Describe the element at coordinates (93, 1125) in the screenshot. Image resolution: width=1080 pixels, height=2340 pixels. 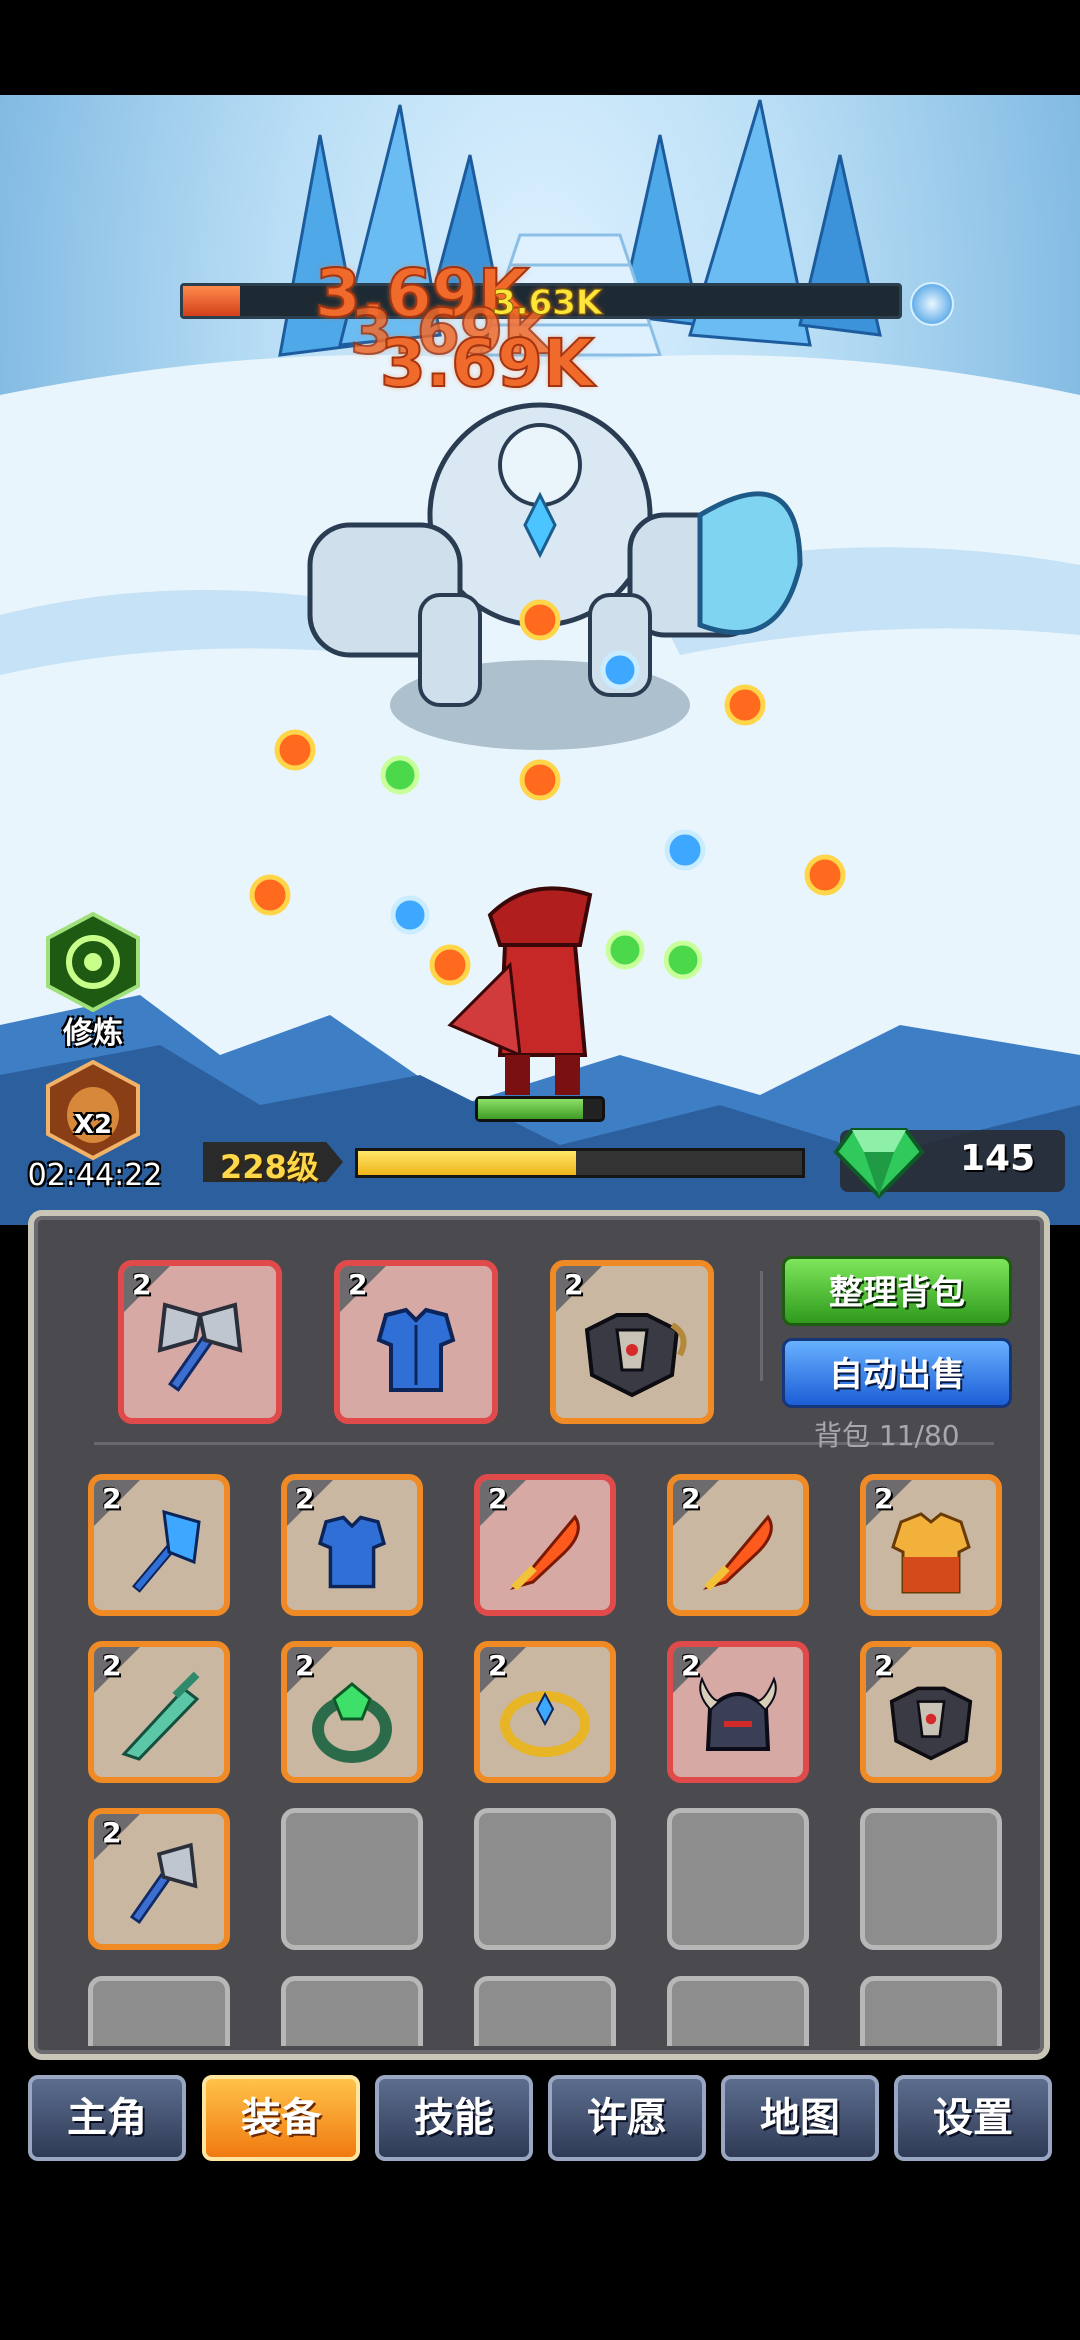
I see `double-label: X2` at that location.